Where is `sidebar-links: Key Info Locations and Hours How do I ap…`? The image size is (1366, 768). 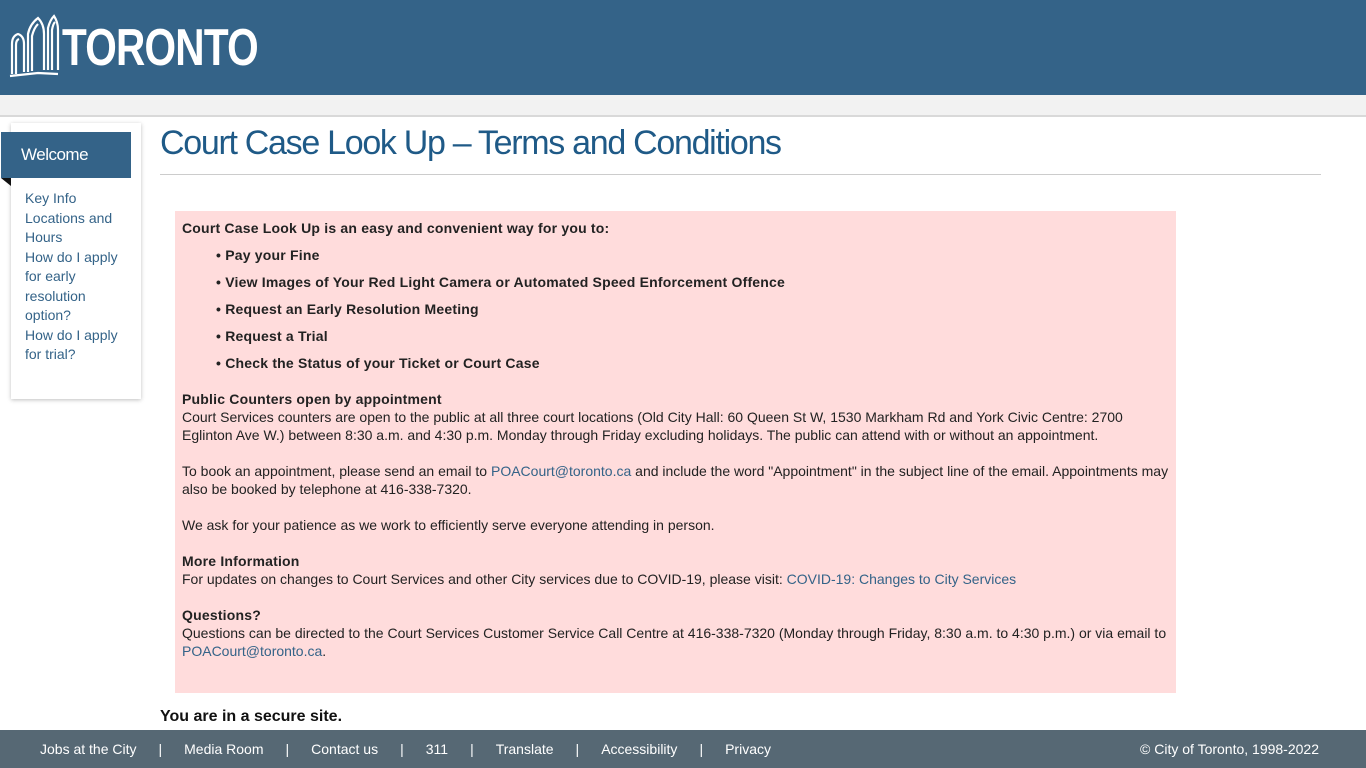 sidebar-links: Key Info Locations and Hours How do I ap… is located at coordinates (80, 277).